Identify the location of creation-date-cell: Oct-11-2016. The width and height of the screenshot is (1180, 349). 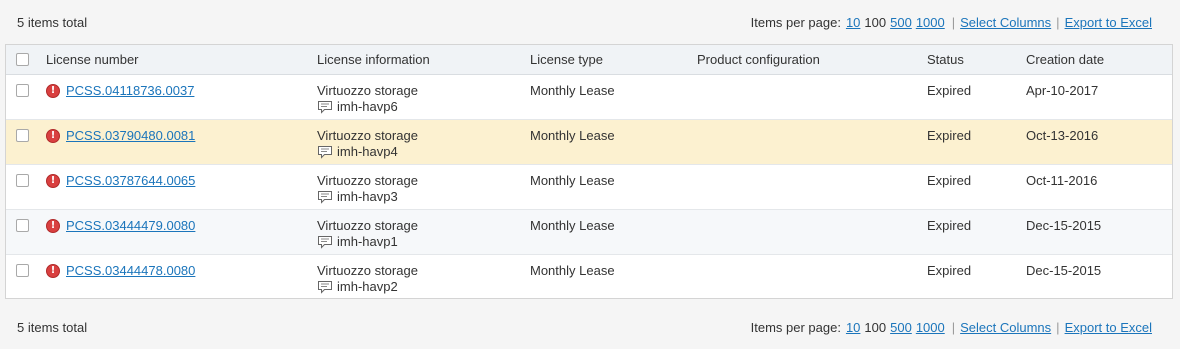
(1062, 180).